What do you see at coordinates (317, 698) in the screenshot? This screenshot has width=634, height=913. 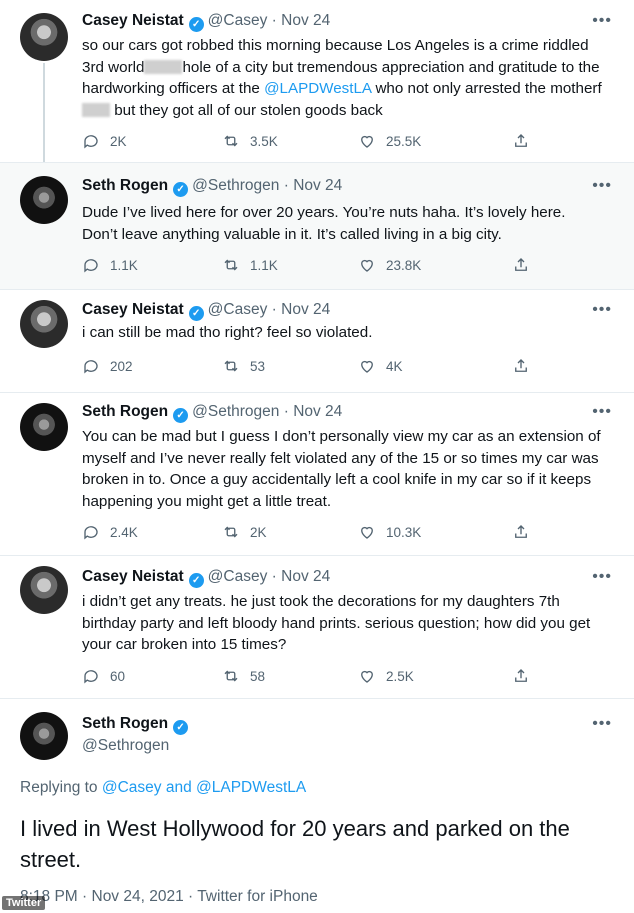 I see `divider` at bounding box center [317, 698].